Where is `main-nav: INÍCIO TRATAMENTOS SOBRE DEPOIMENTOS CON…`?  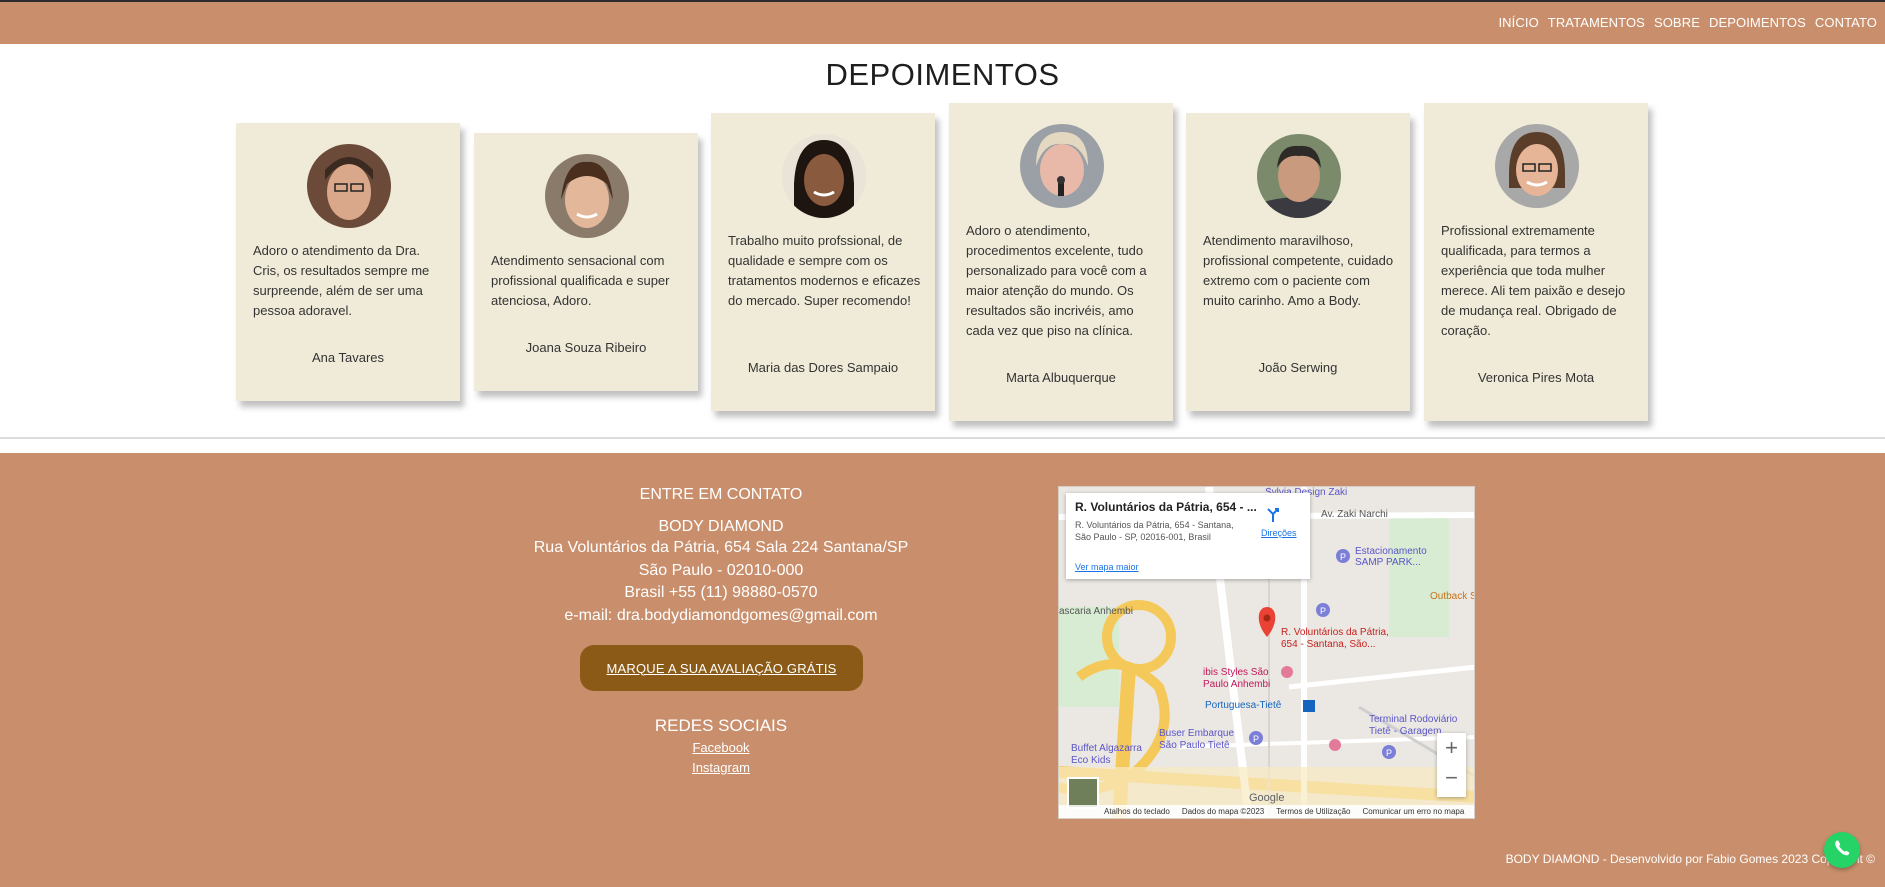
main-nav: INÍCIO TRATAMENTOS SOBRE DEPOIMENTOS CON… is located at coordinates (1687, 22).